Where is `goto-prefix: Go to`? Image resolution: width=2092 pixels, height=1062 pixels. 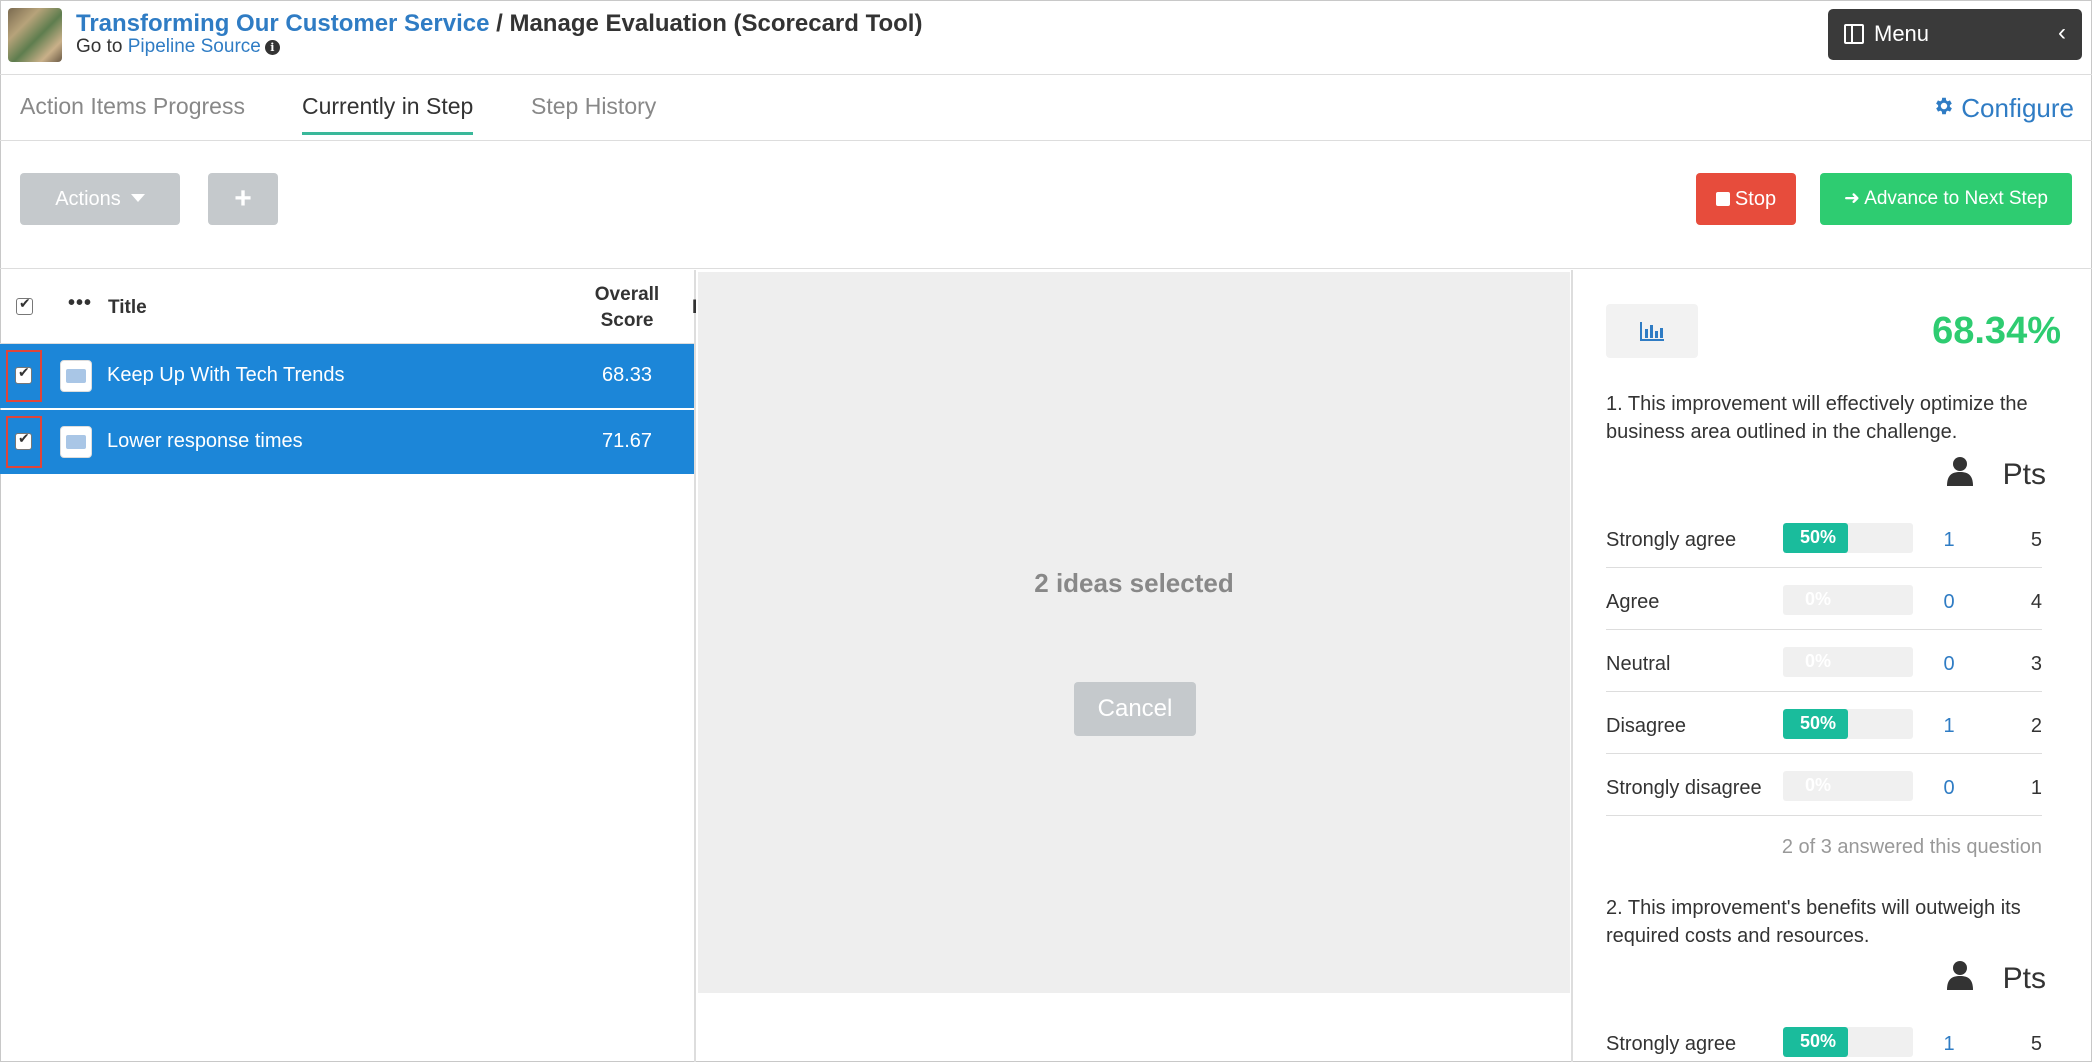
goto-prefix: Go to is located at coordinates (102, 46).